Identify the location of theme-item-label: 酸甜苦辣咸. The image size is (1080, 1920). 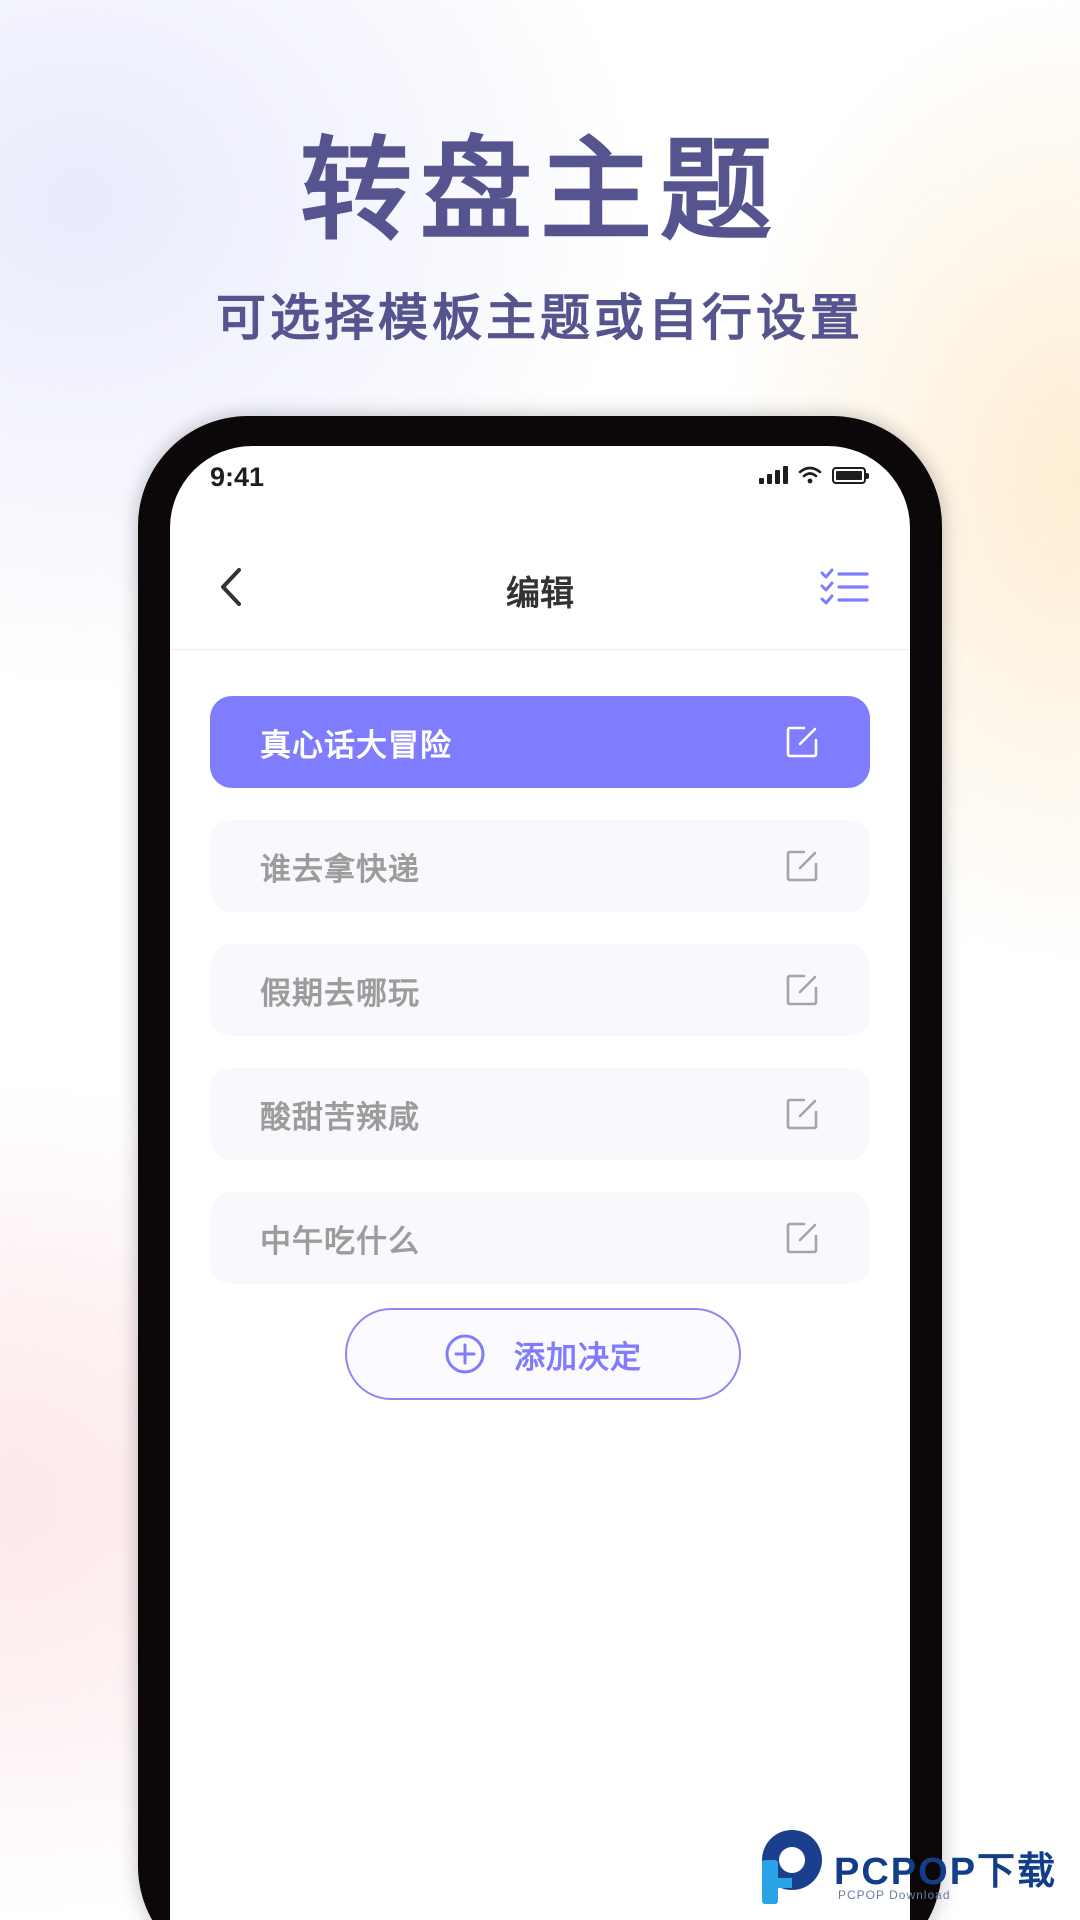
(340, 1117).